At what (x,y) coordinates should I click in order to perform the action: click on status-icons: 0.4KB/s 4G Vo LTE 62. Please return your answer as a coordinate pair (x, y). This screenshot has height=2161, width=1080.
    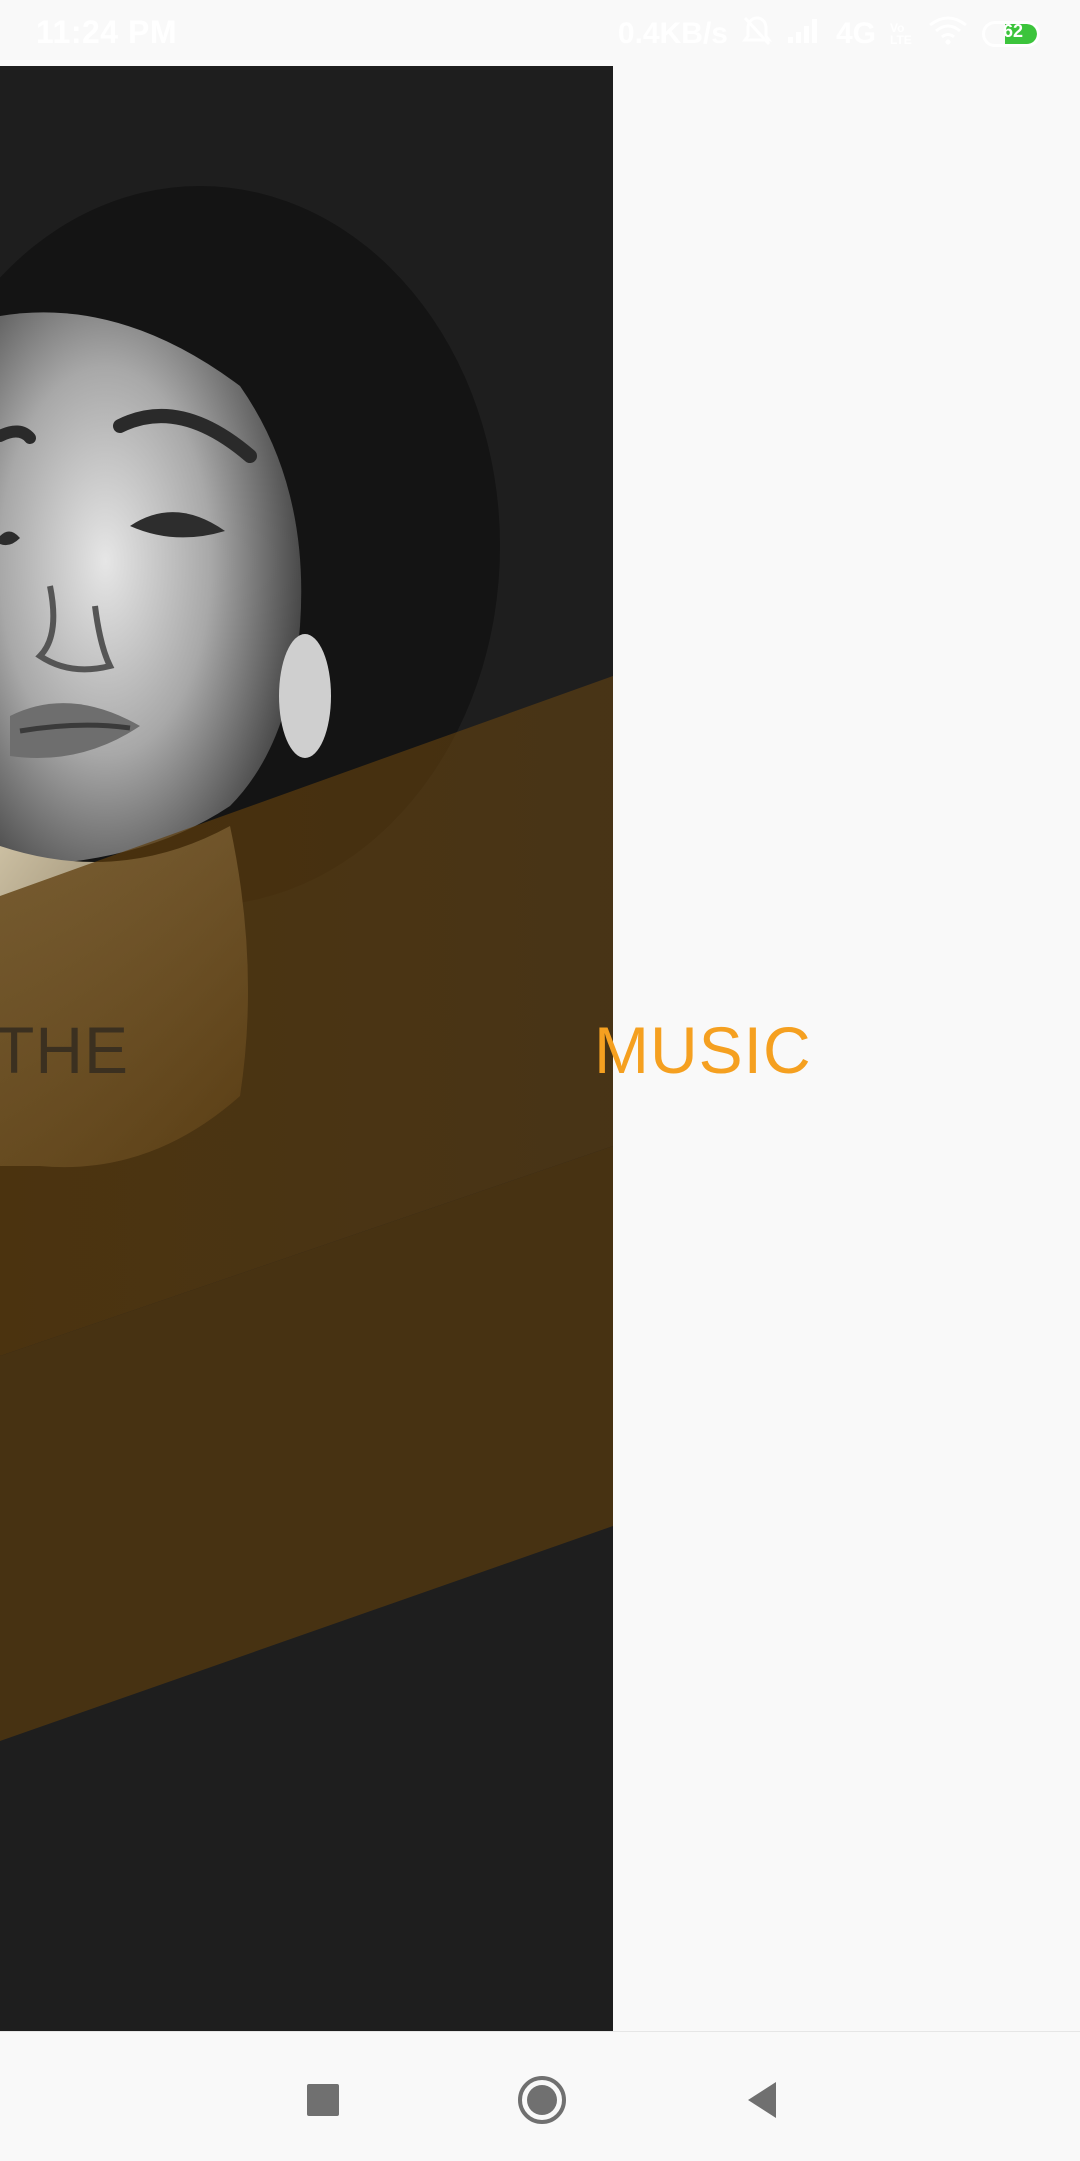
    Looking at the image, I should click on (829, 34).